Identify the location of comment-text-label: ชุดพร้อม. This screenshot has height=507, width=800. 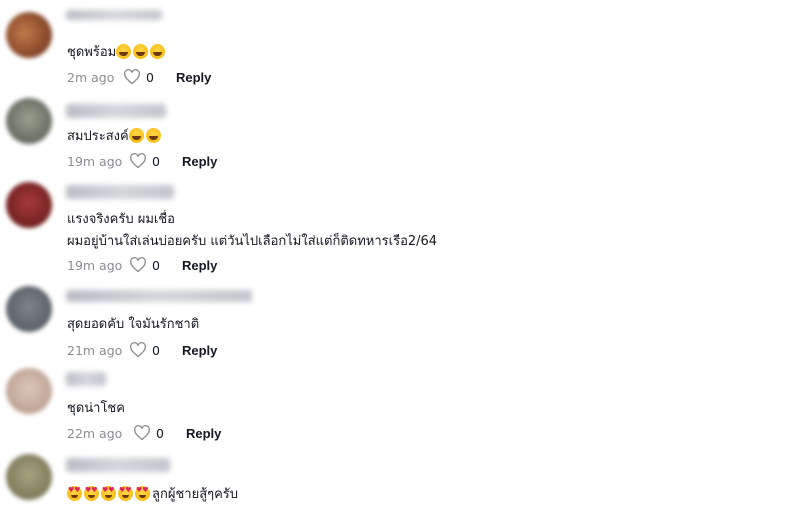
(92, 52).